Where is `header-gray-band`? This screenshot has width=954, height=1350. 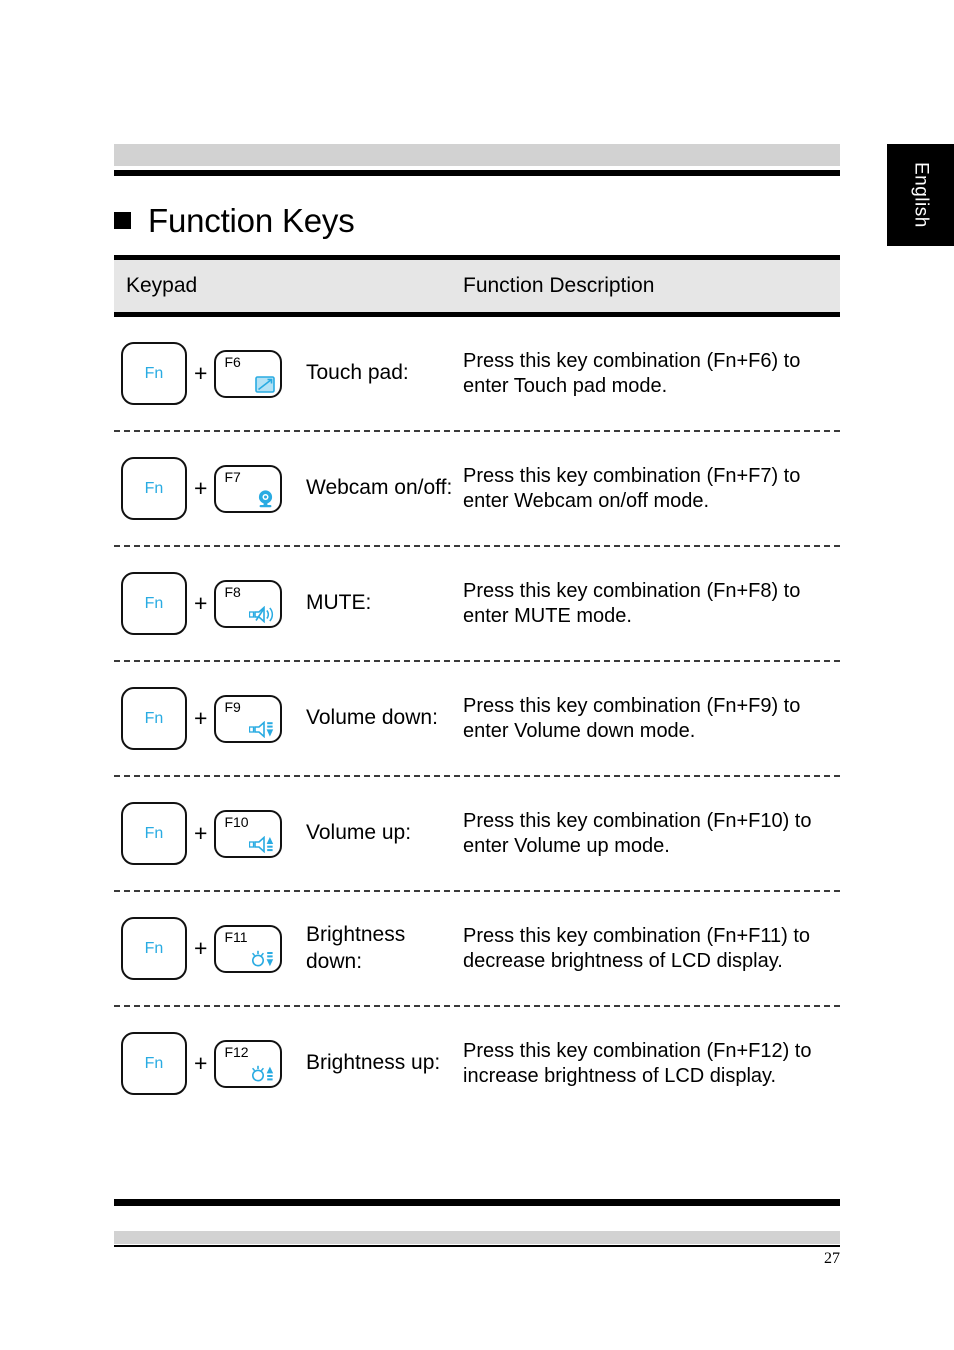 header-gray-band is located at coordinates (477, 155).